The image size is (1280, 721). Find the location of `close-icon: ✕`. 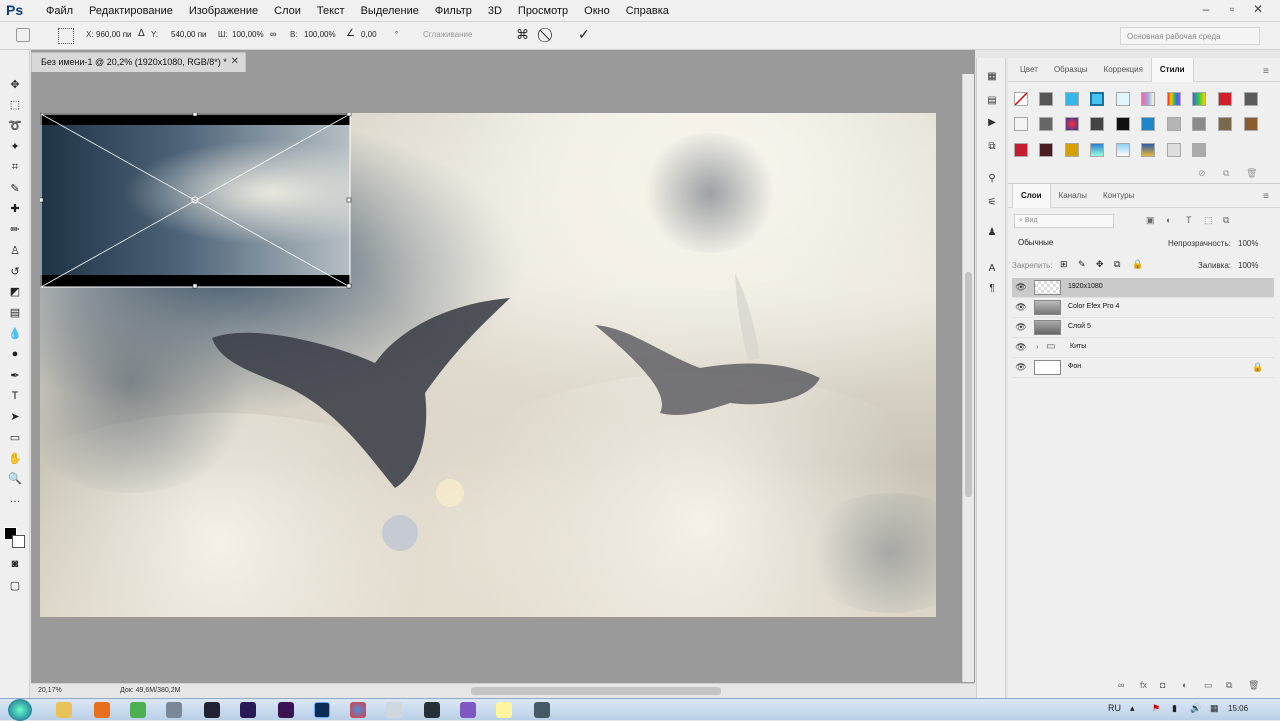

close-icon: ✕ is located at coordinates (1258, 10).